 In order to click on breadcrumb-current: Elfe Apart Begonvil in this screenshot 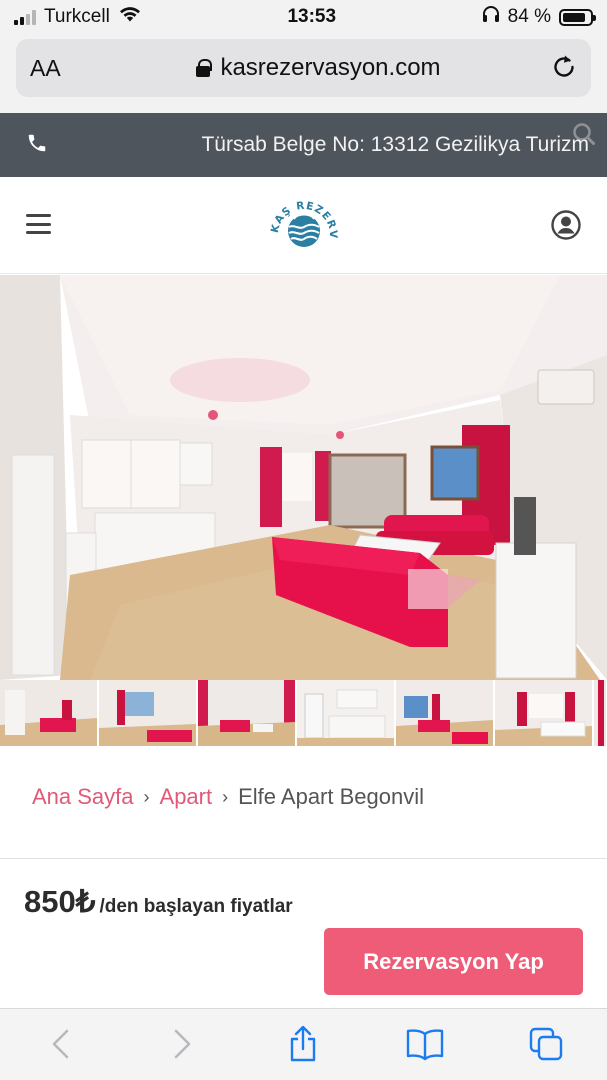, I will do `click(331, 796)`.